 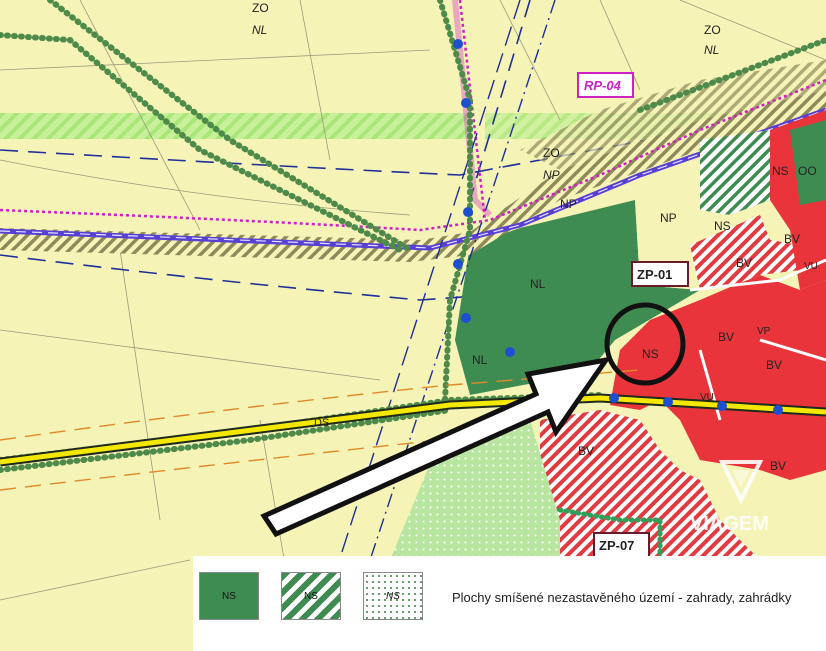 What do you see at coordinates (393, 596) in the screenshot?
I see `legend-swatch-ns-dotted: NS` at bounding box center [393, 596].